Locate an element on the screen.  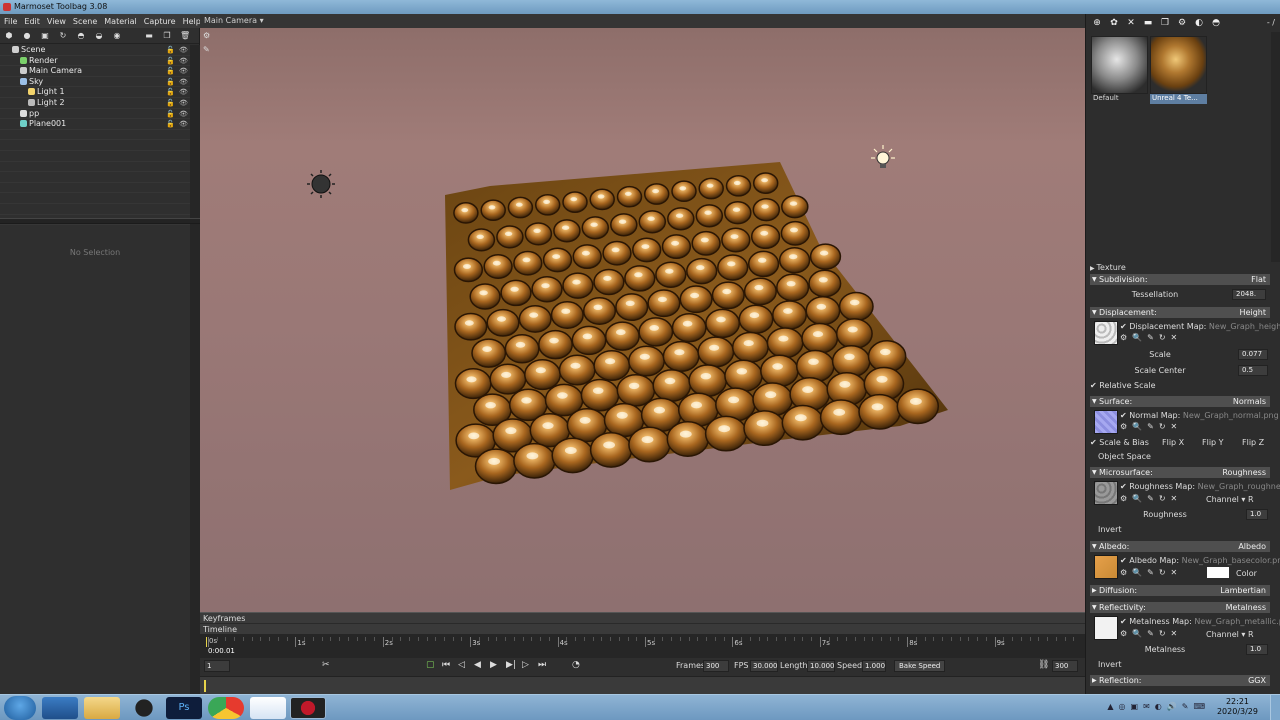
material-settings-icon: ✿ is located at coordinates (1114, 23).